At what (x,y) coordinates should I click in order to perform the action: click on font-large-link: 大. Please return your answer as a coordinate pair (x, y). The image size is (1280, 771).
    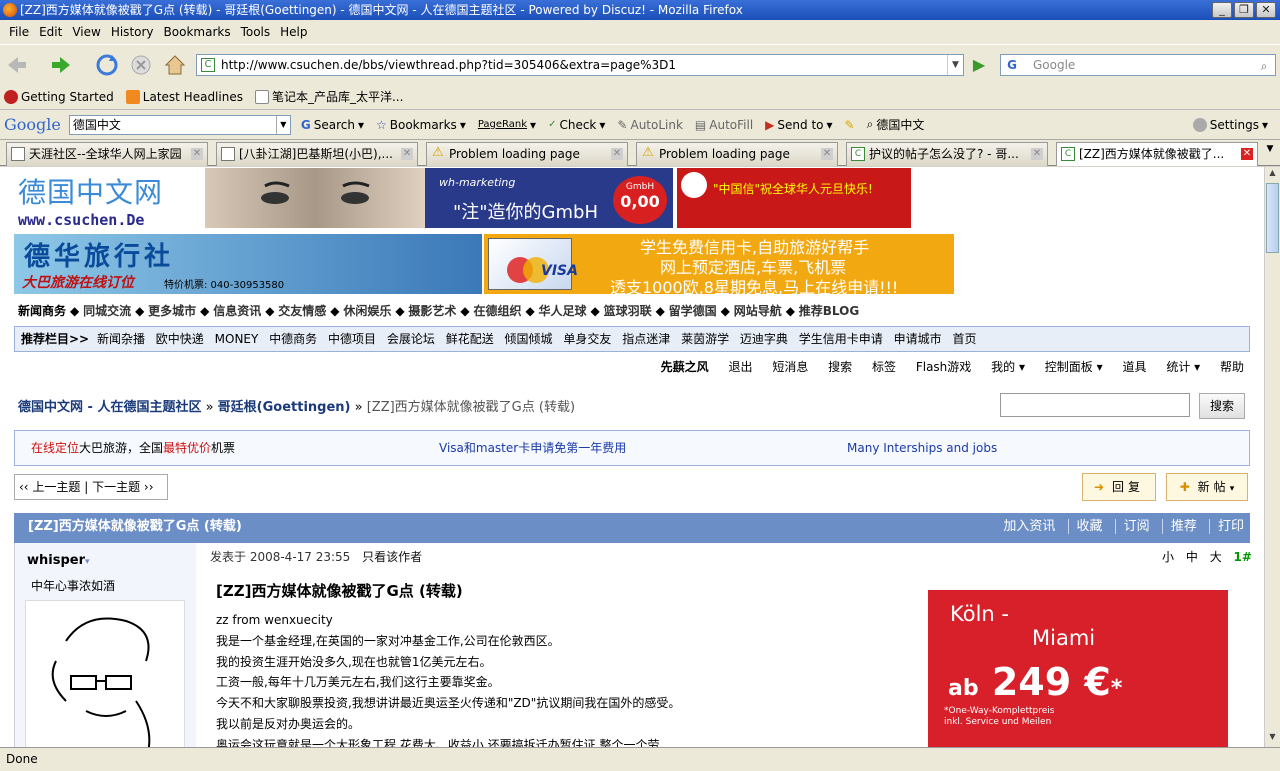
    Looking at the image, I should click on (1216, 557).